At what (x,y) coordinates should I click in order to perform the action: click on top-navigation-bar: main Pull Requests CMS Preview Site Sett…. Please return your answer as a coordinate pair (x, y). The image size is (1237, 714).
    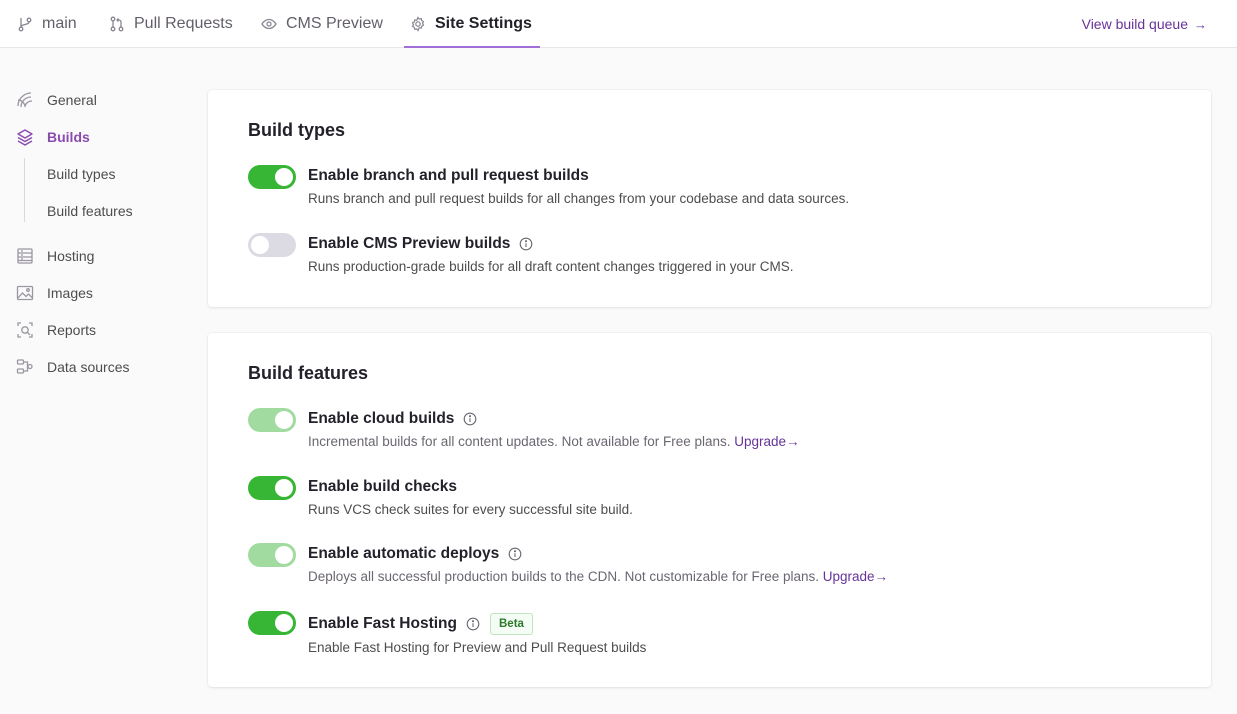
    Looking at the image, I should click on (618, 24).